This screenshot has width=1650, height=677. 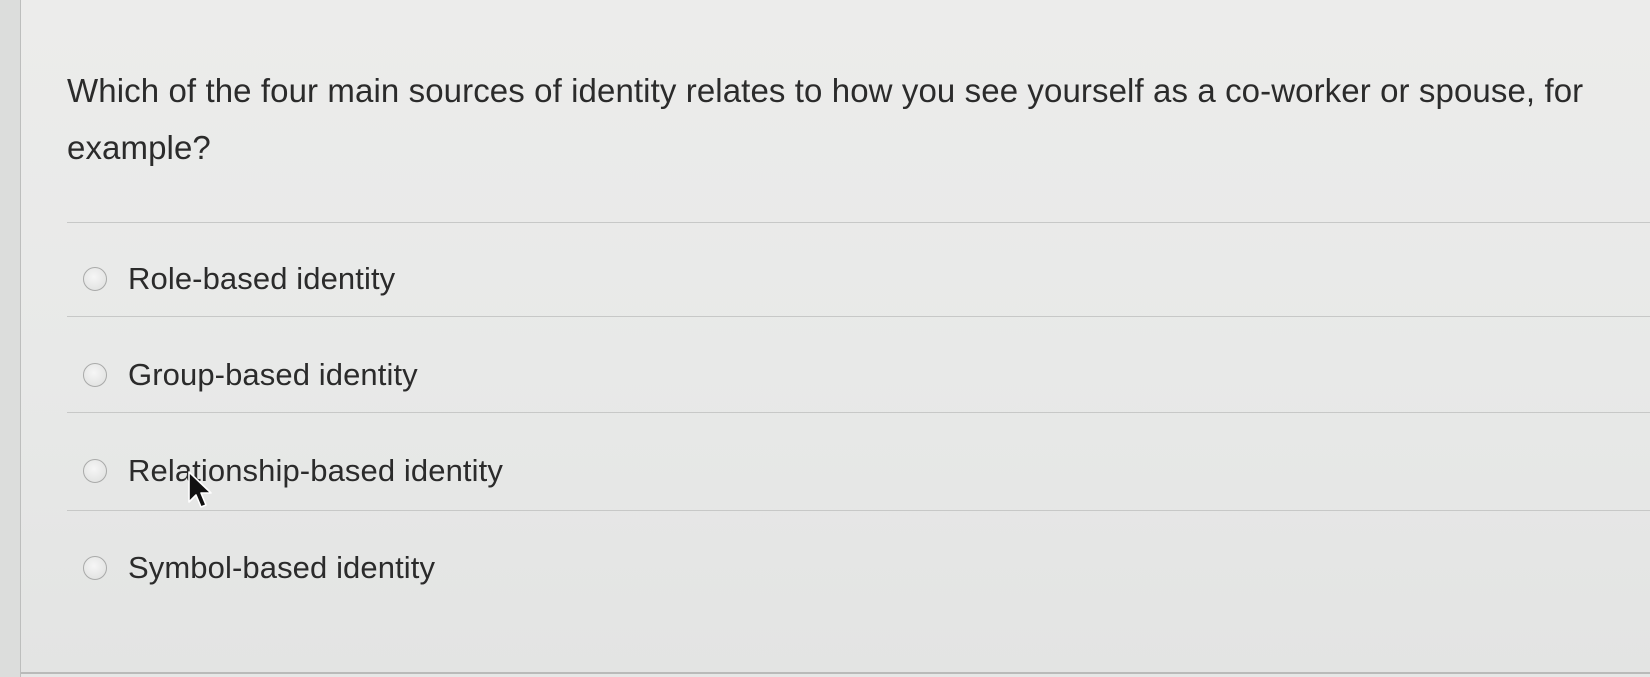 What do you see at coordinates (315, 470) in the screenshot?
I see `option-label: Relationship-based identity` at bounding box center [315, 470].